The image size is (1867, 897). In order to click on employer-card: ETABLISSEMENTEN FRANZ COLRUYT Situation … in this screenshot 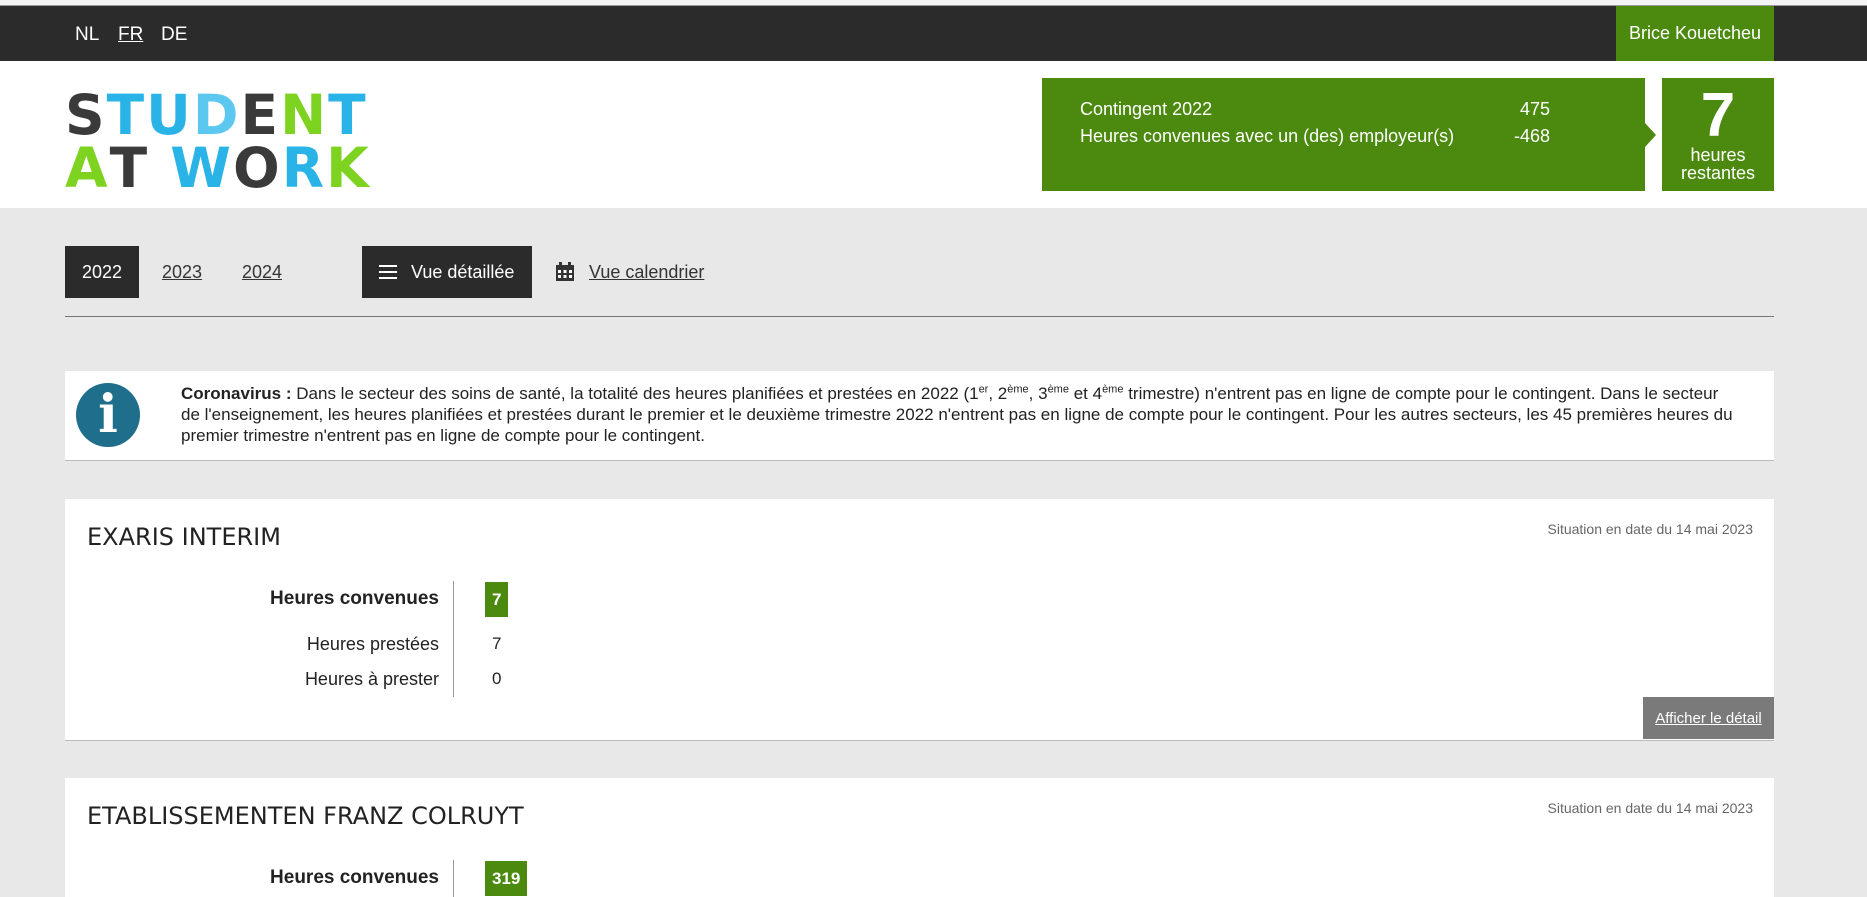, I will do `click(919, 837)`.